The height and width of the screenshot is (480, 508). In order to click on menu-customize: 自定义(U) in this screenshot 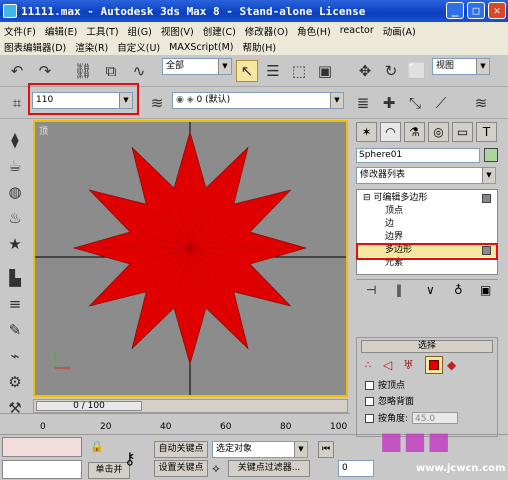, I will do `click(138, 47)`.